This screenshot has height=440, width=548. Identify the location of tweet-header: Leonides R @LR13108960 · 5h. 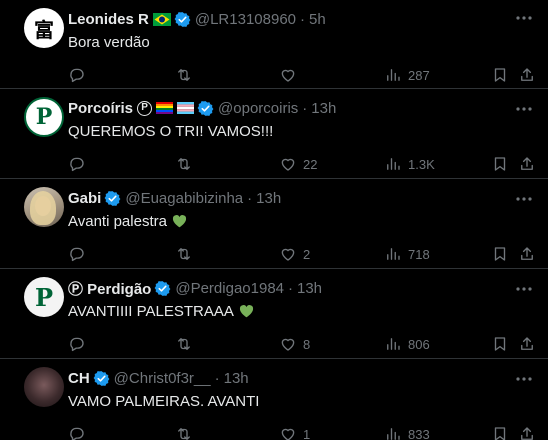
(300, 19).